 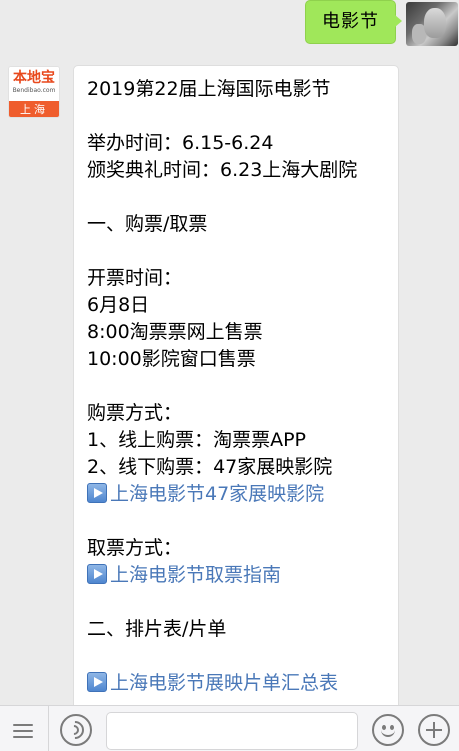 I want to click on emoji-icon, so click(x=388, y=730).